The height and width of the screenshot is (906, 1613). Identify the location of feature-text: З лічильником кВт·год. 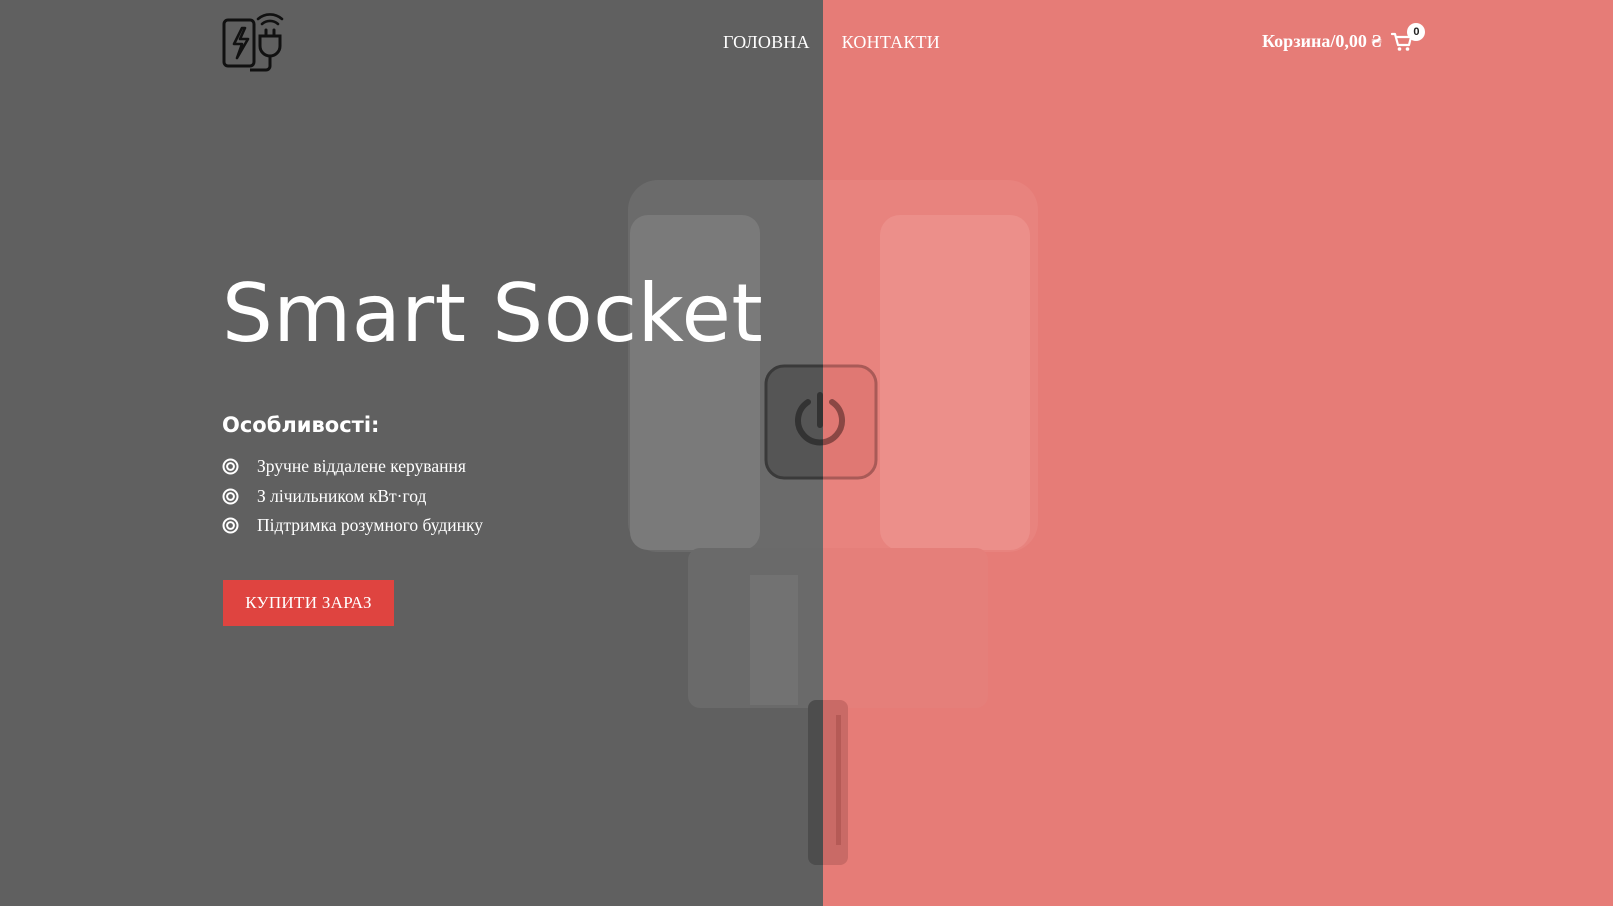
(342, 495).